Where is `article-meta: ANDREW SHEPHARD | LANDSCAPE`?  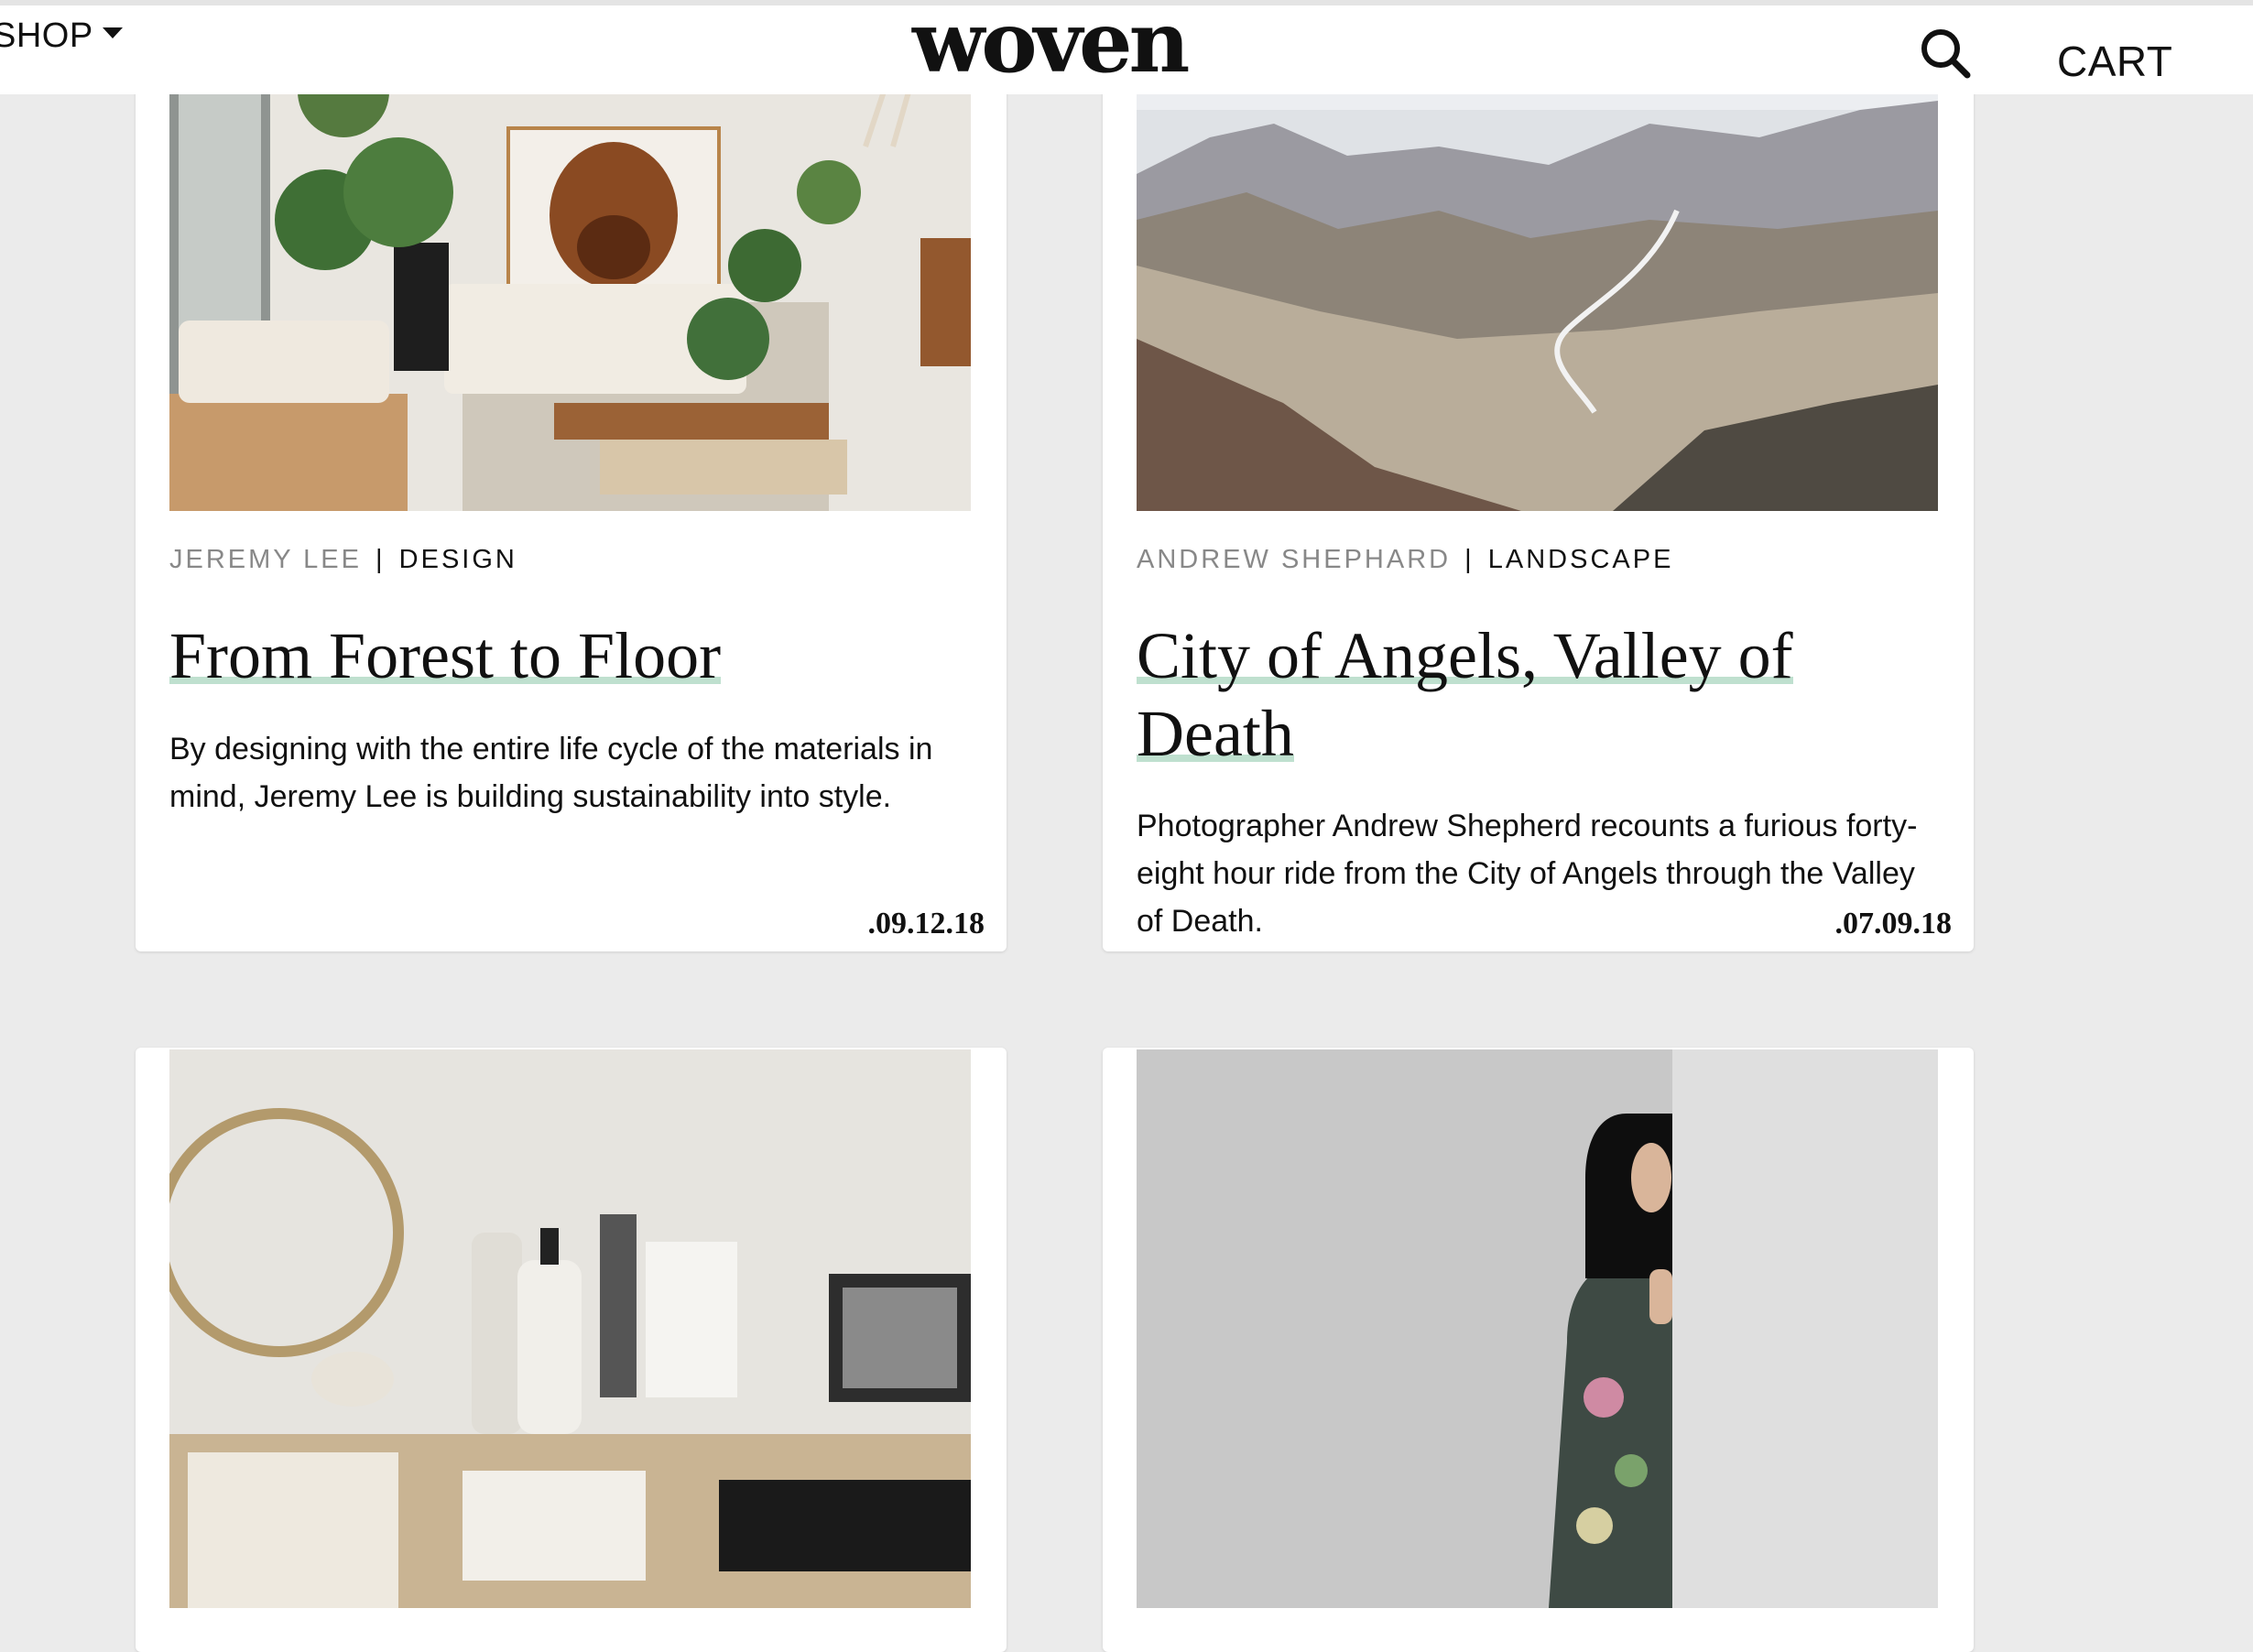
article-meta: ANDREW SHEPHARD | LANDSCAPE is located at coordinates (1405, 560).